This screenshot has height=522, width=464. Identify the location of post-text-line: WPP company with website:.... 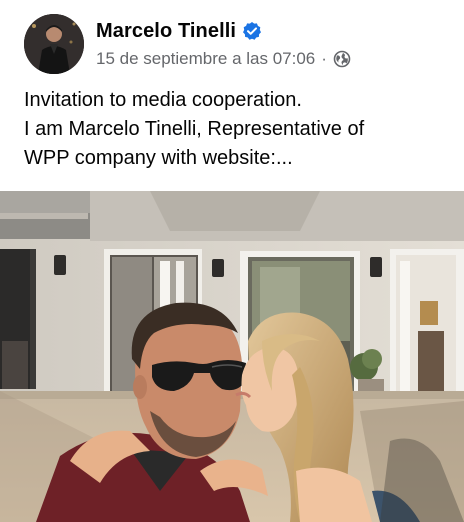
(234, 158).